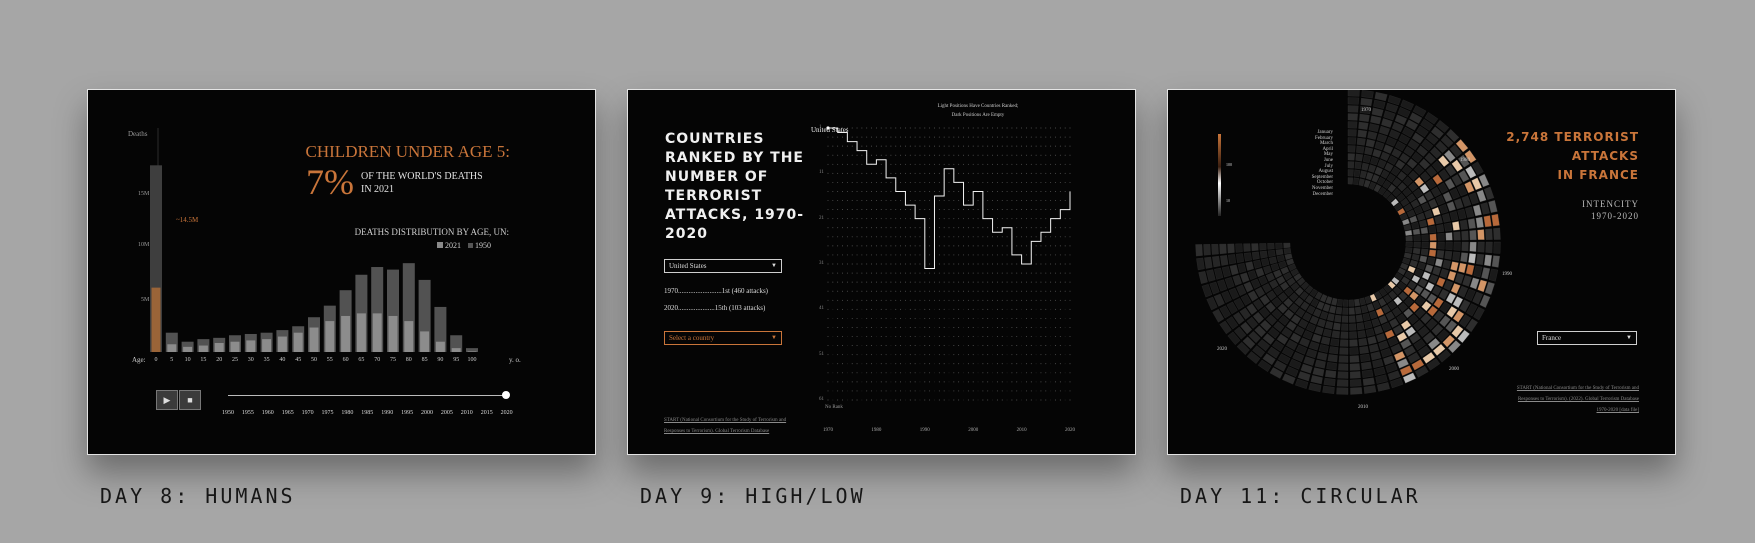  I want to click on year-slider-handle, so click(506, 395).